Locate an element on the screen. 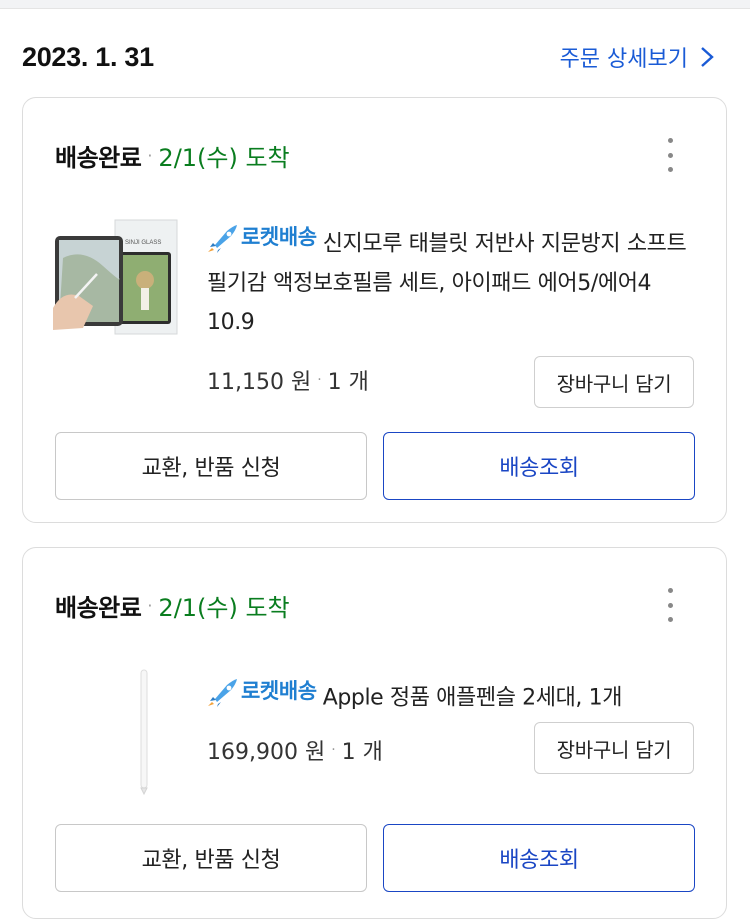 The height and width of the screenshot is (923, 750). order-header: 2023. 1. 31 주문 상세보기 is located at coordinates (368, 57).